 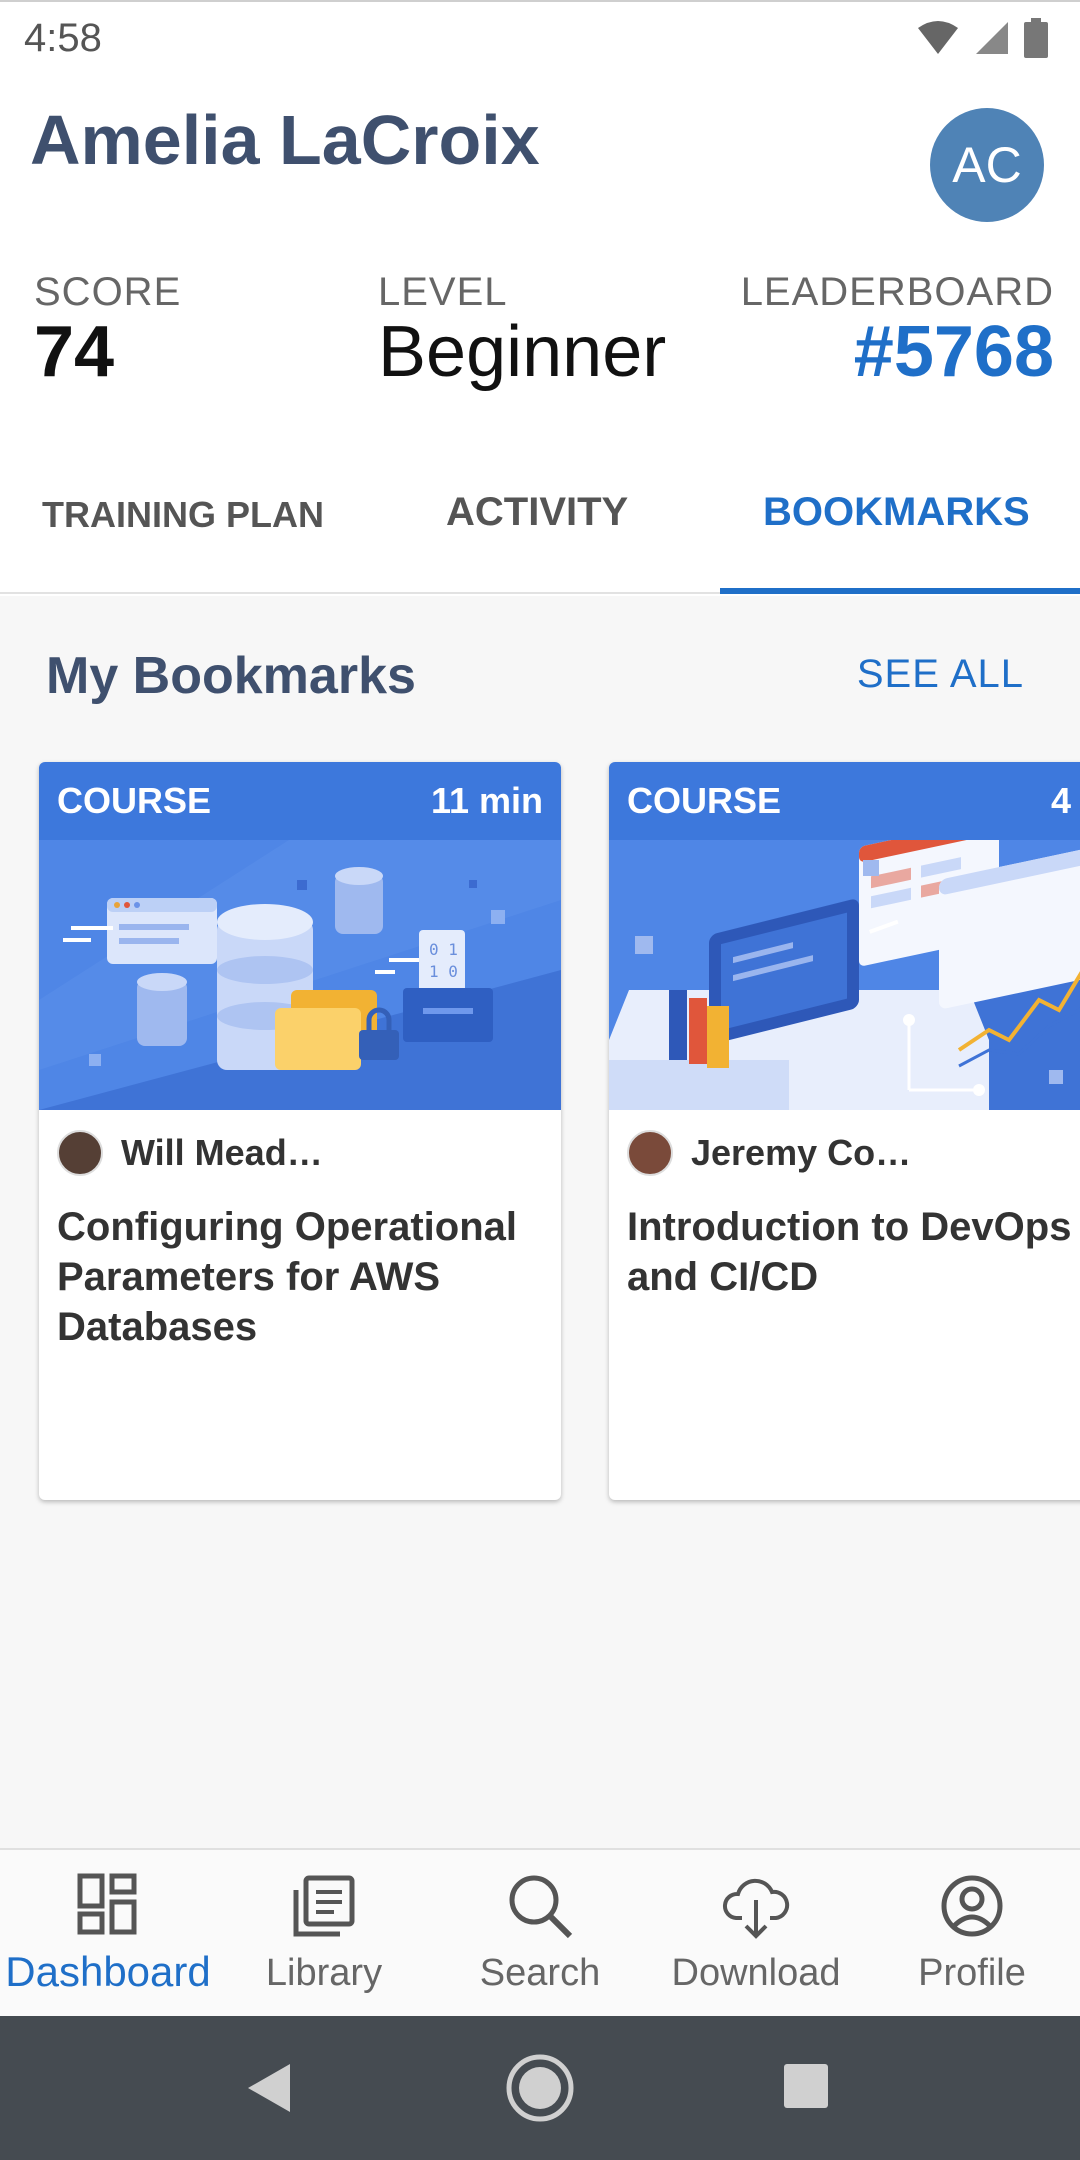 I want to click on recents-icon, so click(x=806, y=2086).